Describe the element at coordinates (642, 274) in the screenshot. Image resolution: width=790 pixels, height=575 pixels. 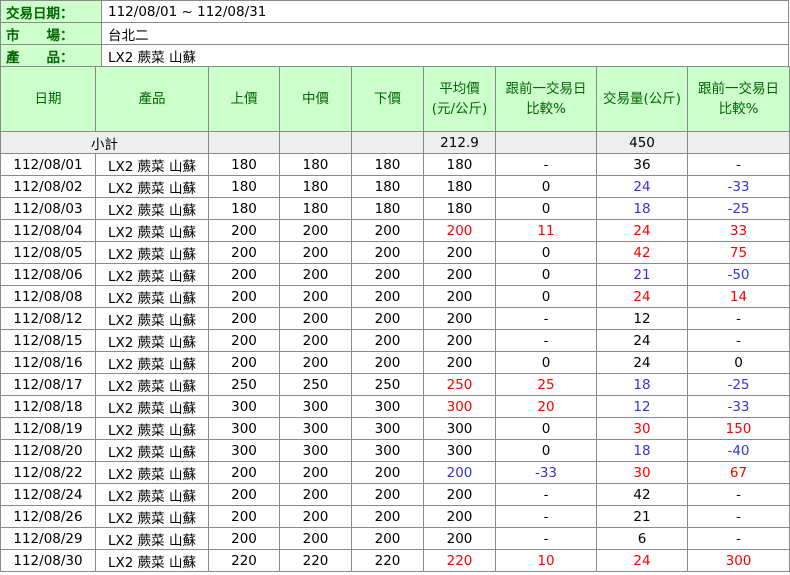
I see `volume-cell: 21` at that location.